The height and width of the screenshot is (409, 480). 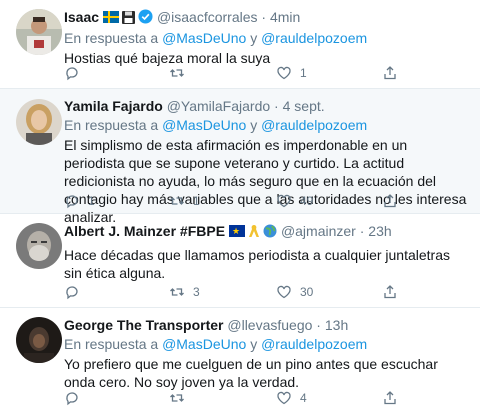 I want to click on like-button: 1, so click(x=291, y=73).